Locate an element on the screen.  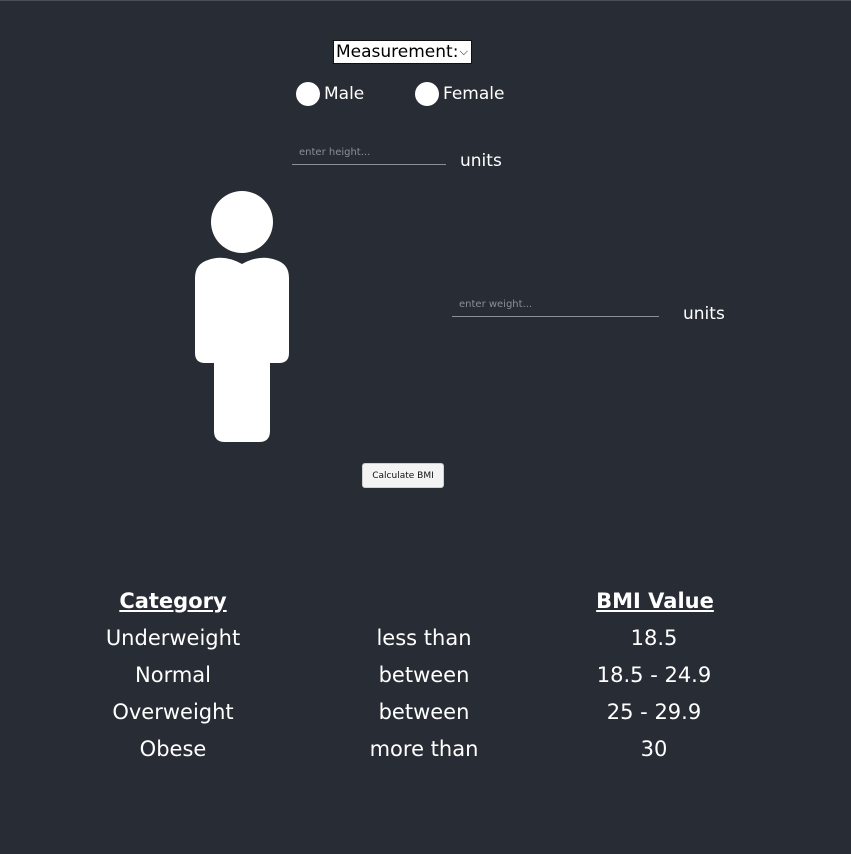
row-category: Underweight is located at coordinates (173, 638).